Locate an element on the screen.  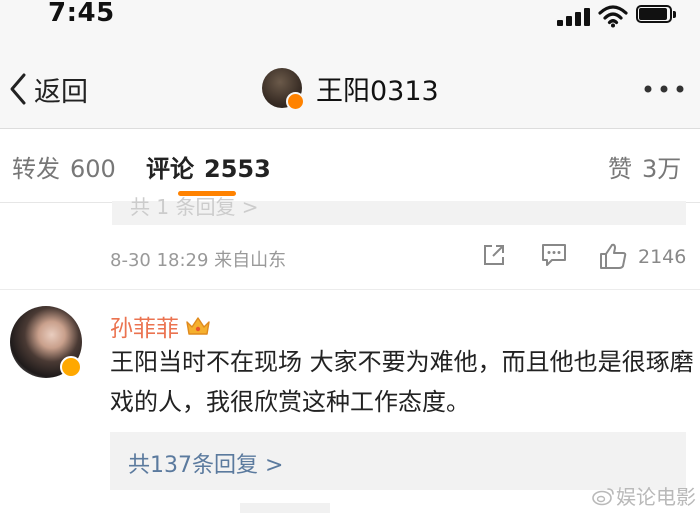
watermark-text: 娱论电影 is located at coordinates (656, 497).